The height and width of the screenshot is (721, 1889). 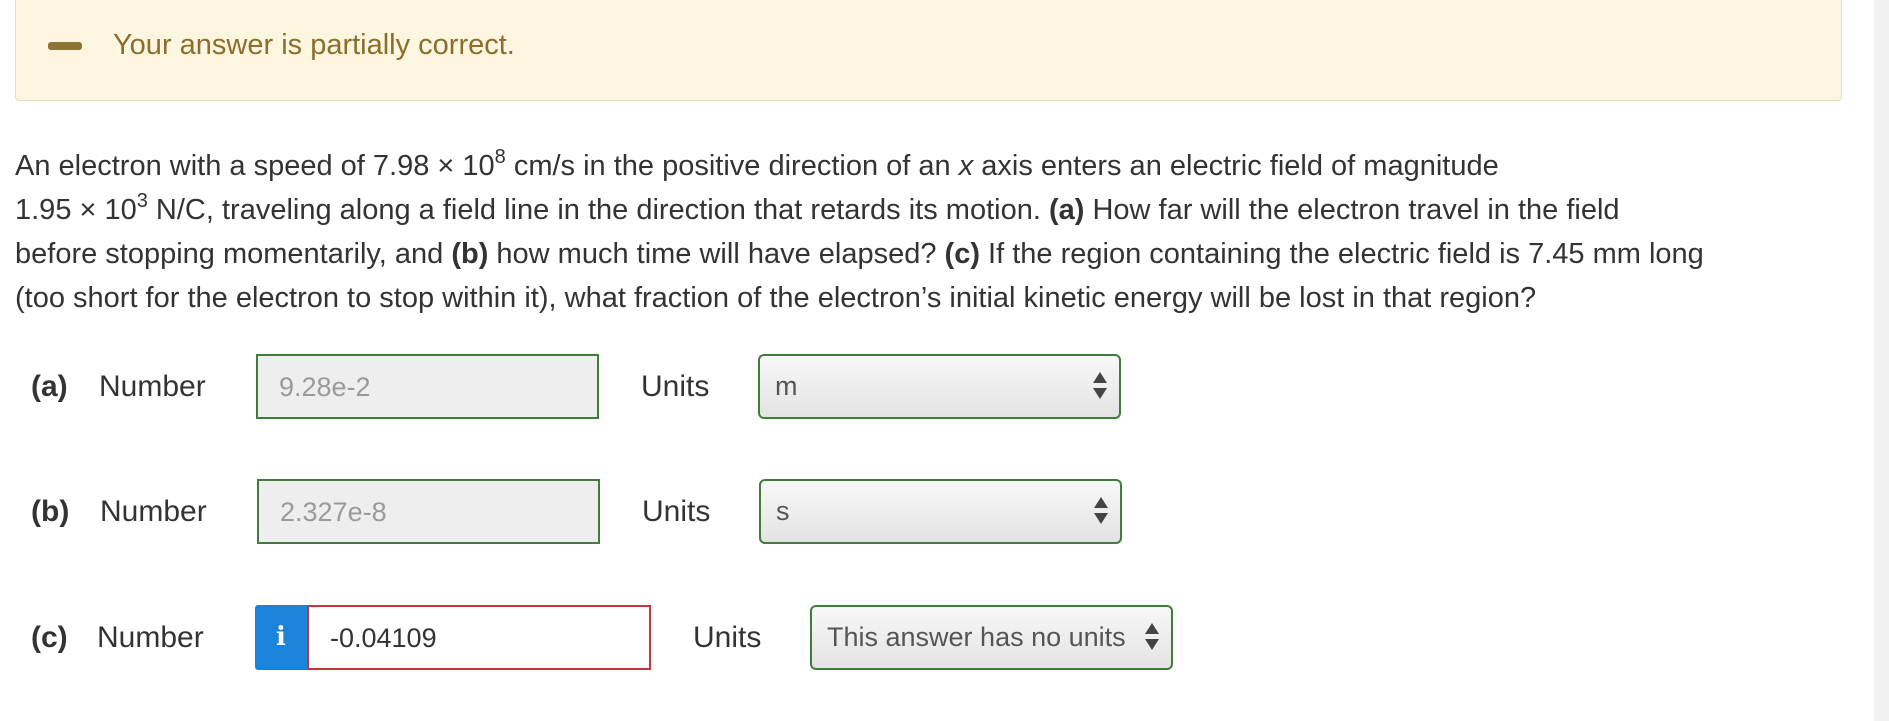 I want to click on part-label-a: (a), so click(x=49, y=386).